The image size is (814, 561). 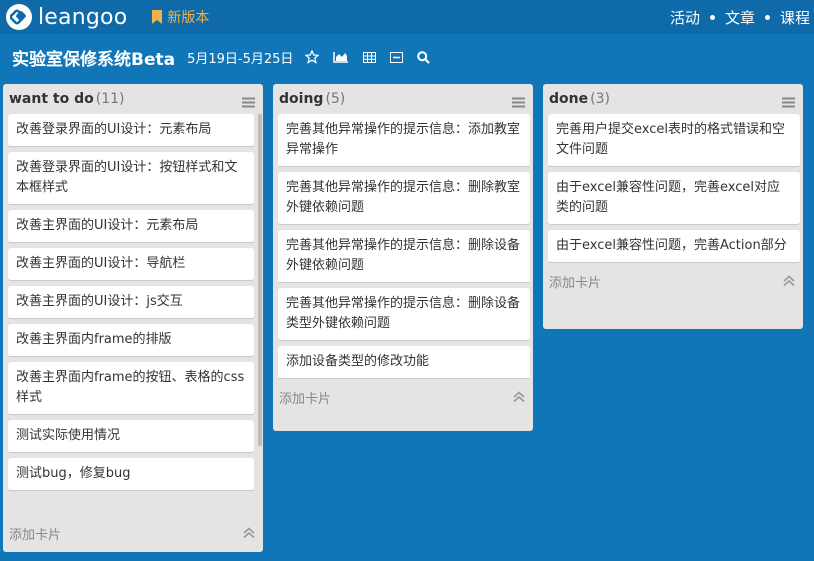 What do you see at coordinates (131, 474) in the screenshot?
I see `card: 测试bug，修复bug` at bounding box center [131, 474].